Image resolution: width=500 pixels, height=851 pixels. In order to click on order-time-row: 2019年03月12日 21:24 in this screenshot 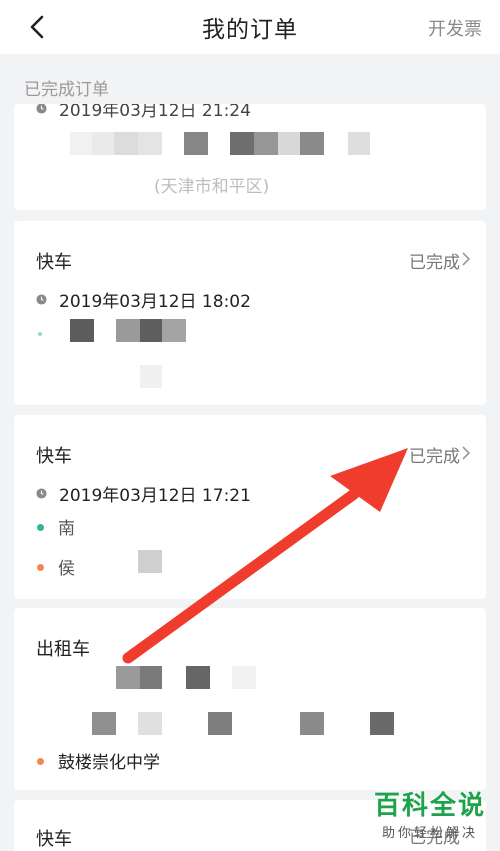, I will do `click(143, 112)`.